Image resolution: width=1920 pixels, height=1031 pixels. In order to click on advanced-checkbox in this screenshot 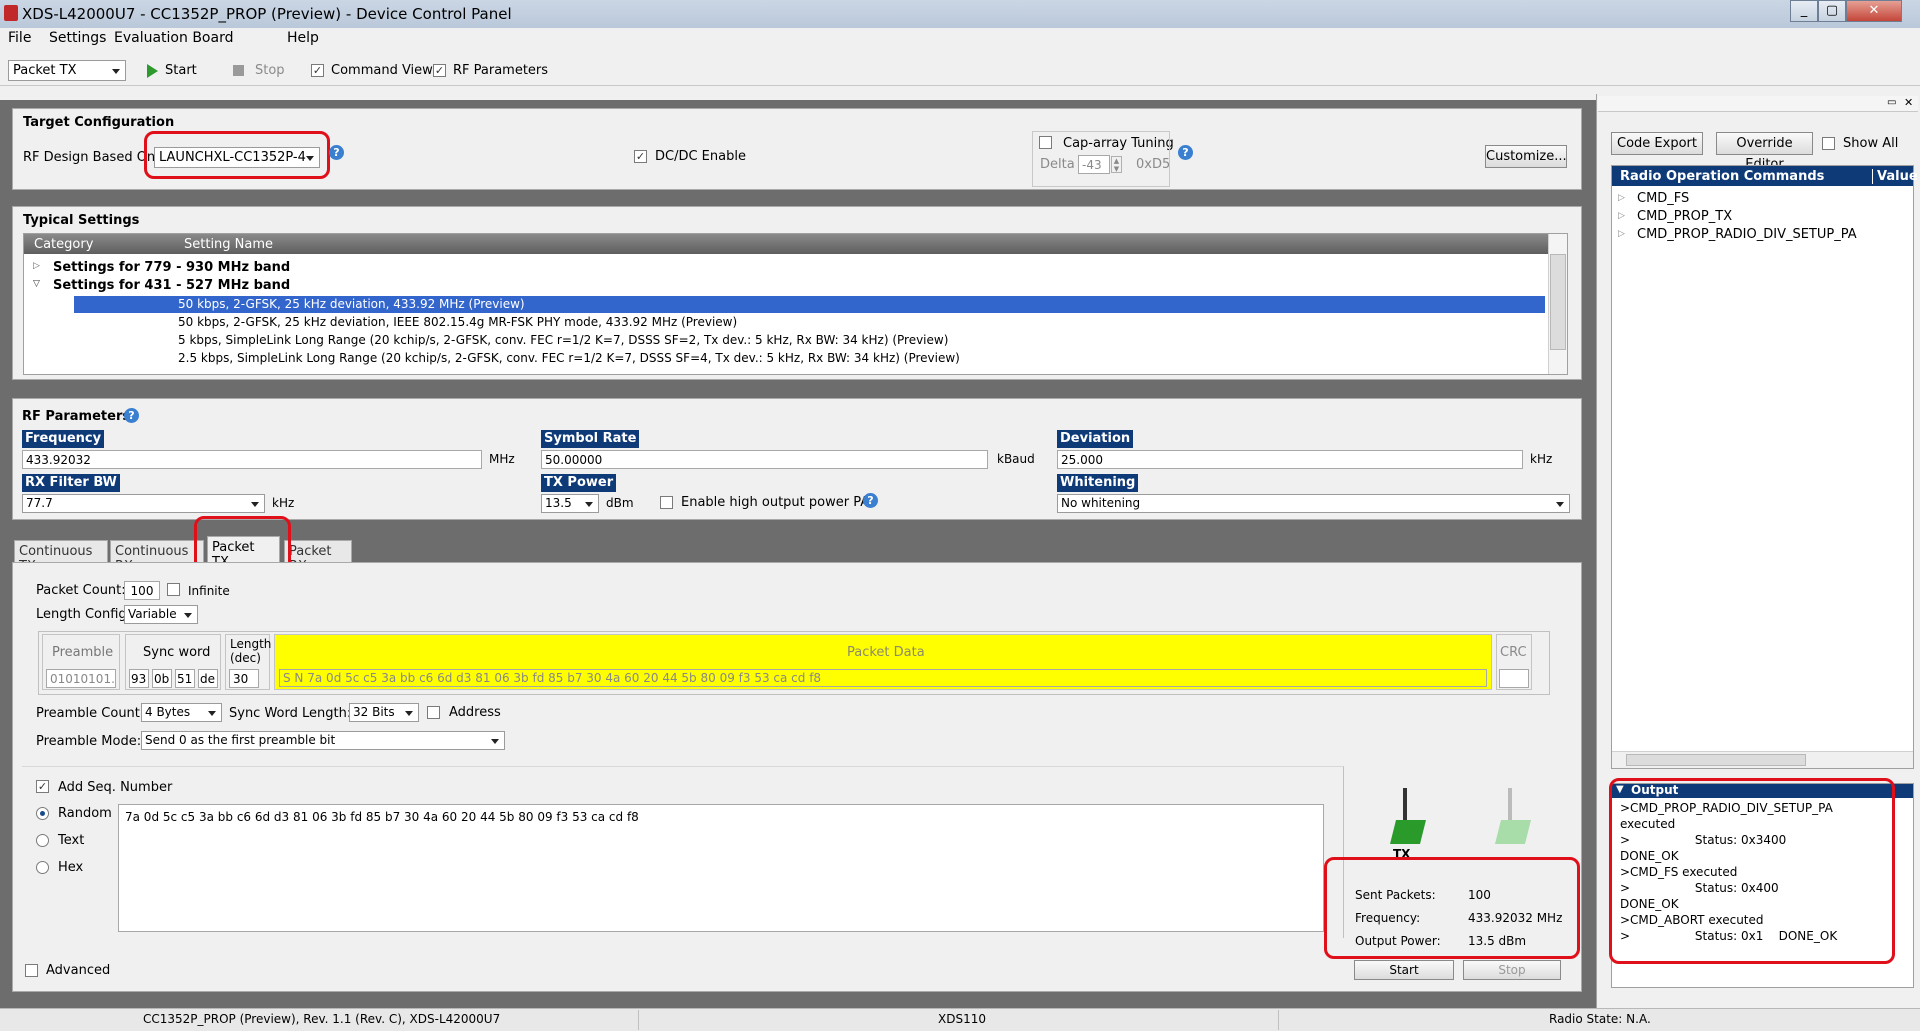, I will do `click(31, 970)`.